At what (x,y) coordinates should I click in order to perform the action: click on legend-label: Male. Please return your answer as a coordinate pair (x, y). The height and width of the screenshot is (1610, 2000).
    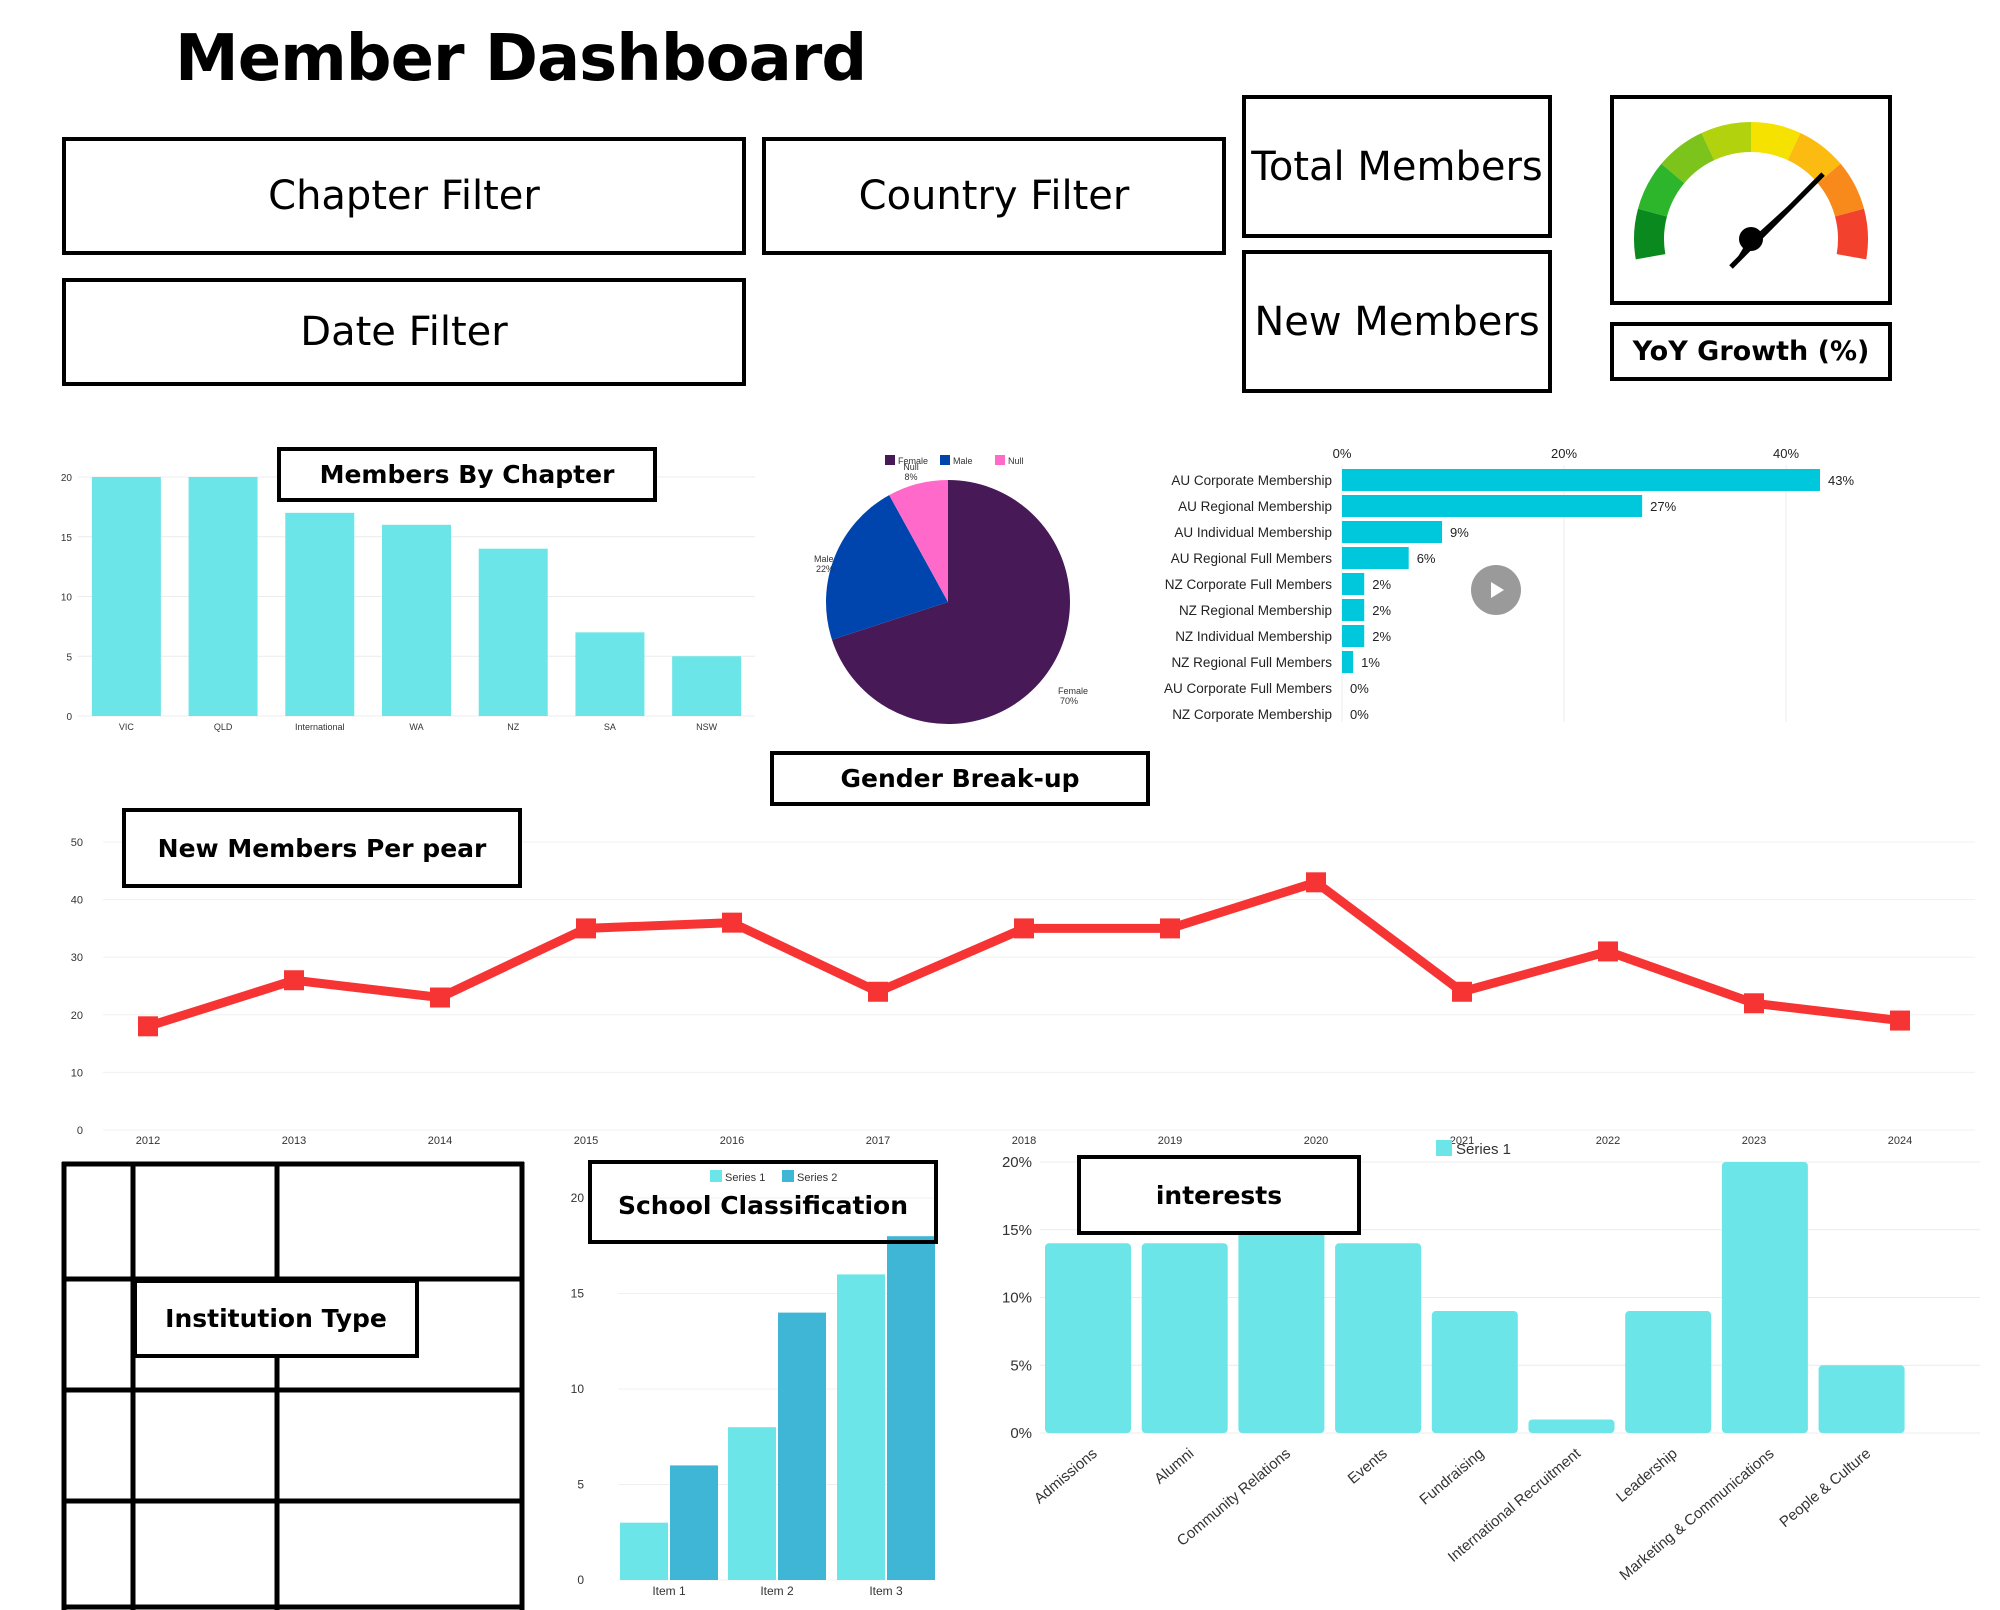
    Looking at the image, I should click on (963, 461).